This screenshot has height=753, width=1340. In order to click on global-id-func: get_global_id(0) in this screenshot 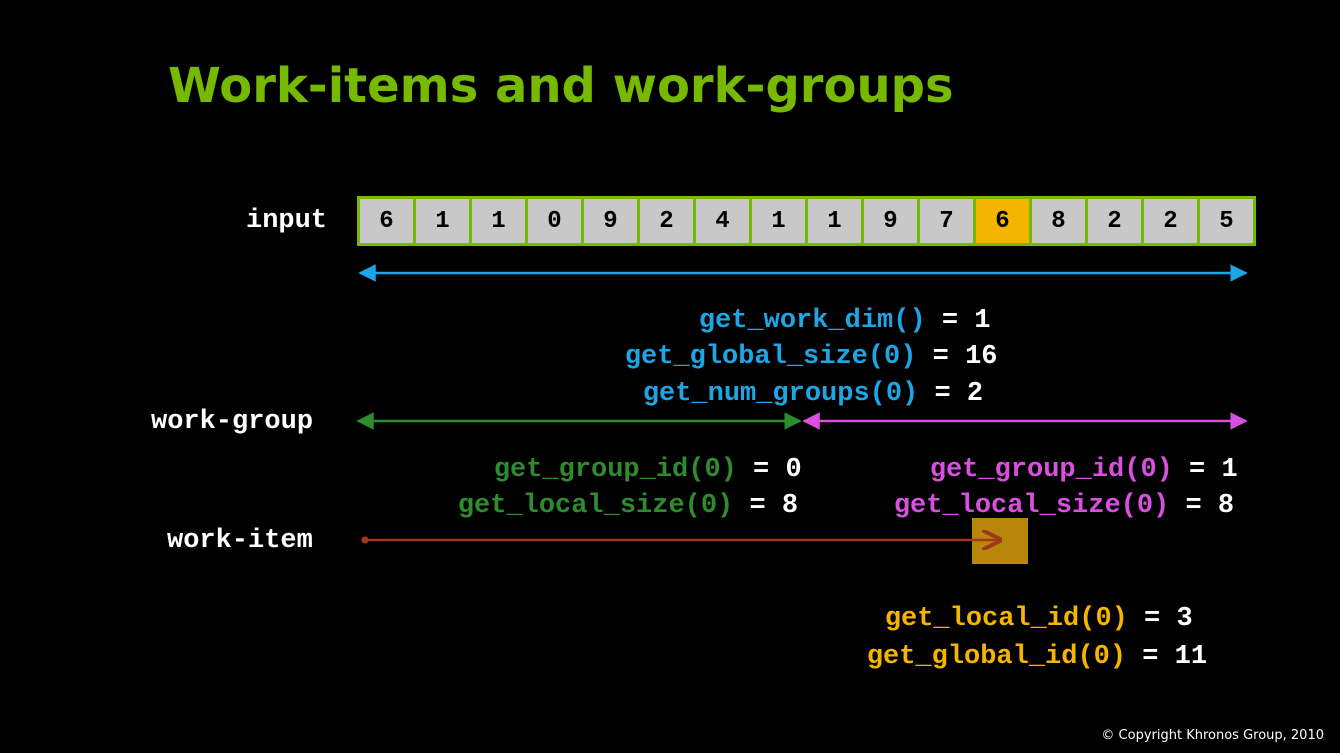, I will do `click(996, 657)`.